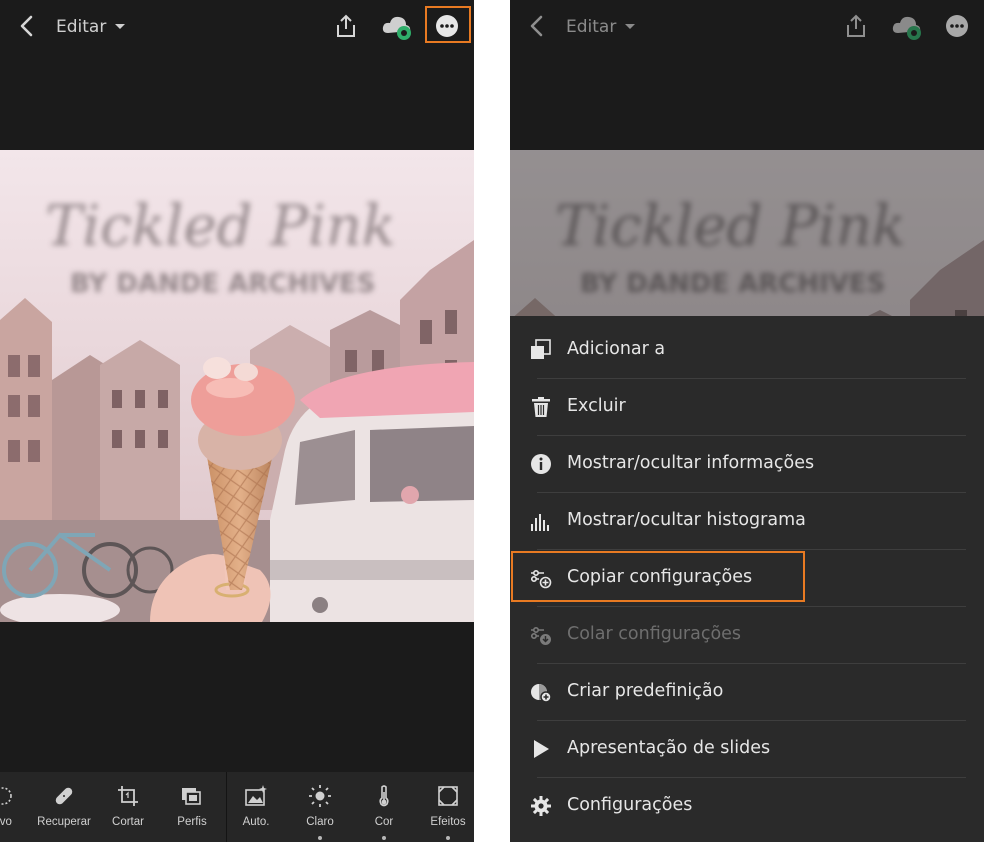 The width and height of the screenshot is (984, 842). I want to click on menu-item-delete: Excluir, so click(747, 406).